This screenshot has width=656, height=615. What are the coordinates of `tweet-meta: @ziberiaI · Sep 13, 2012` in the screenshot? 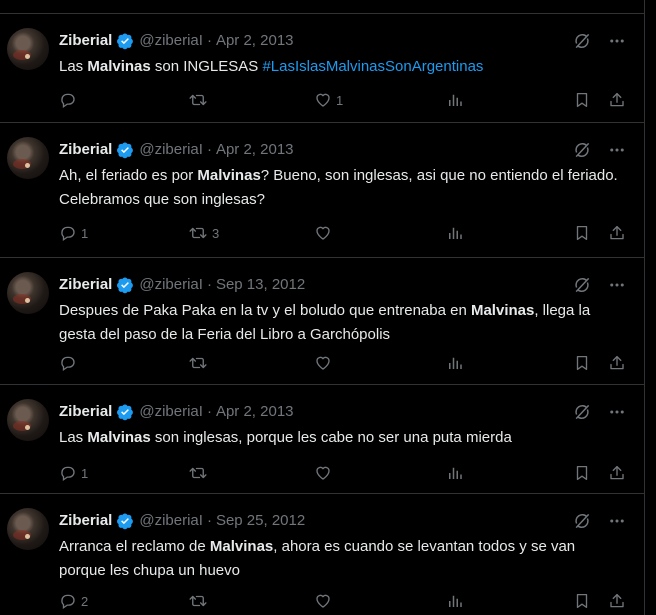 It's located at (222, 285).